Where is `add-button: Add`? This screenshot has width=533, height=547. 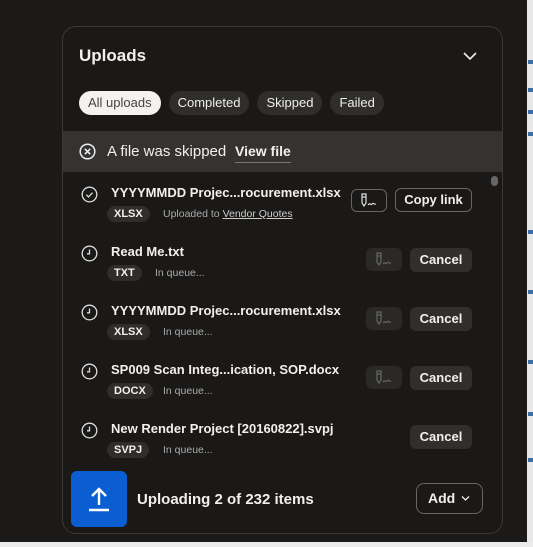
add-button: Add is located at coordinates (449, 498).